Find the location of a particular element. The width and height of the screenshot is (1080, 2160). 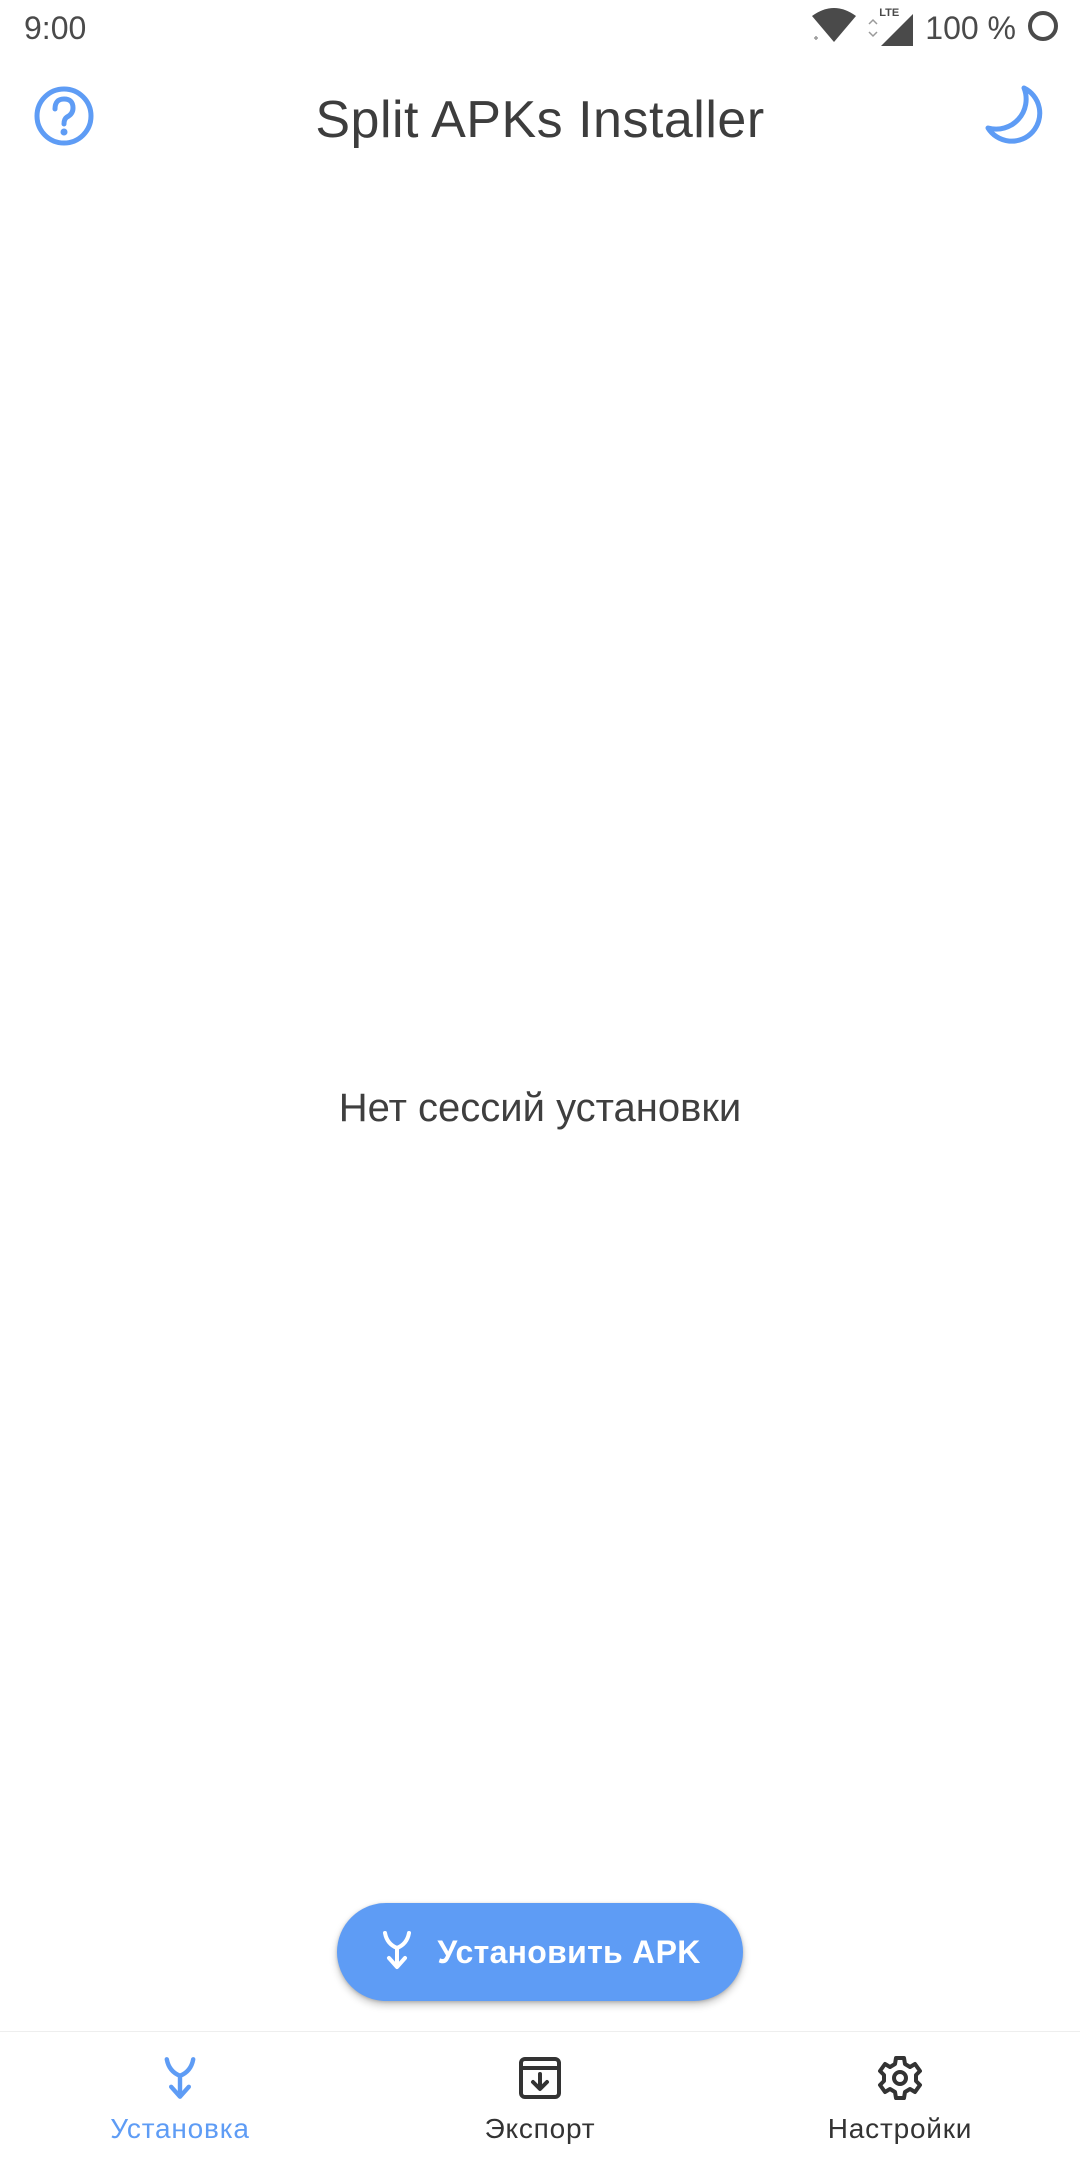

bottom-navigation: Установка Экспорт Настройки is located at coordinates (540, 2095).